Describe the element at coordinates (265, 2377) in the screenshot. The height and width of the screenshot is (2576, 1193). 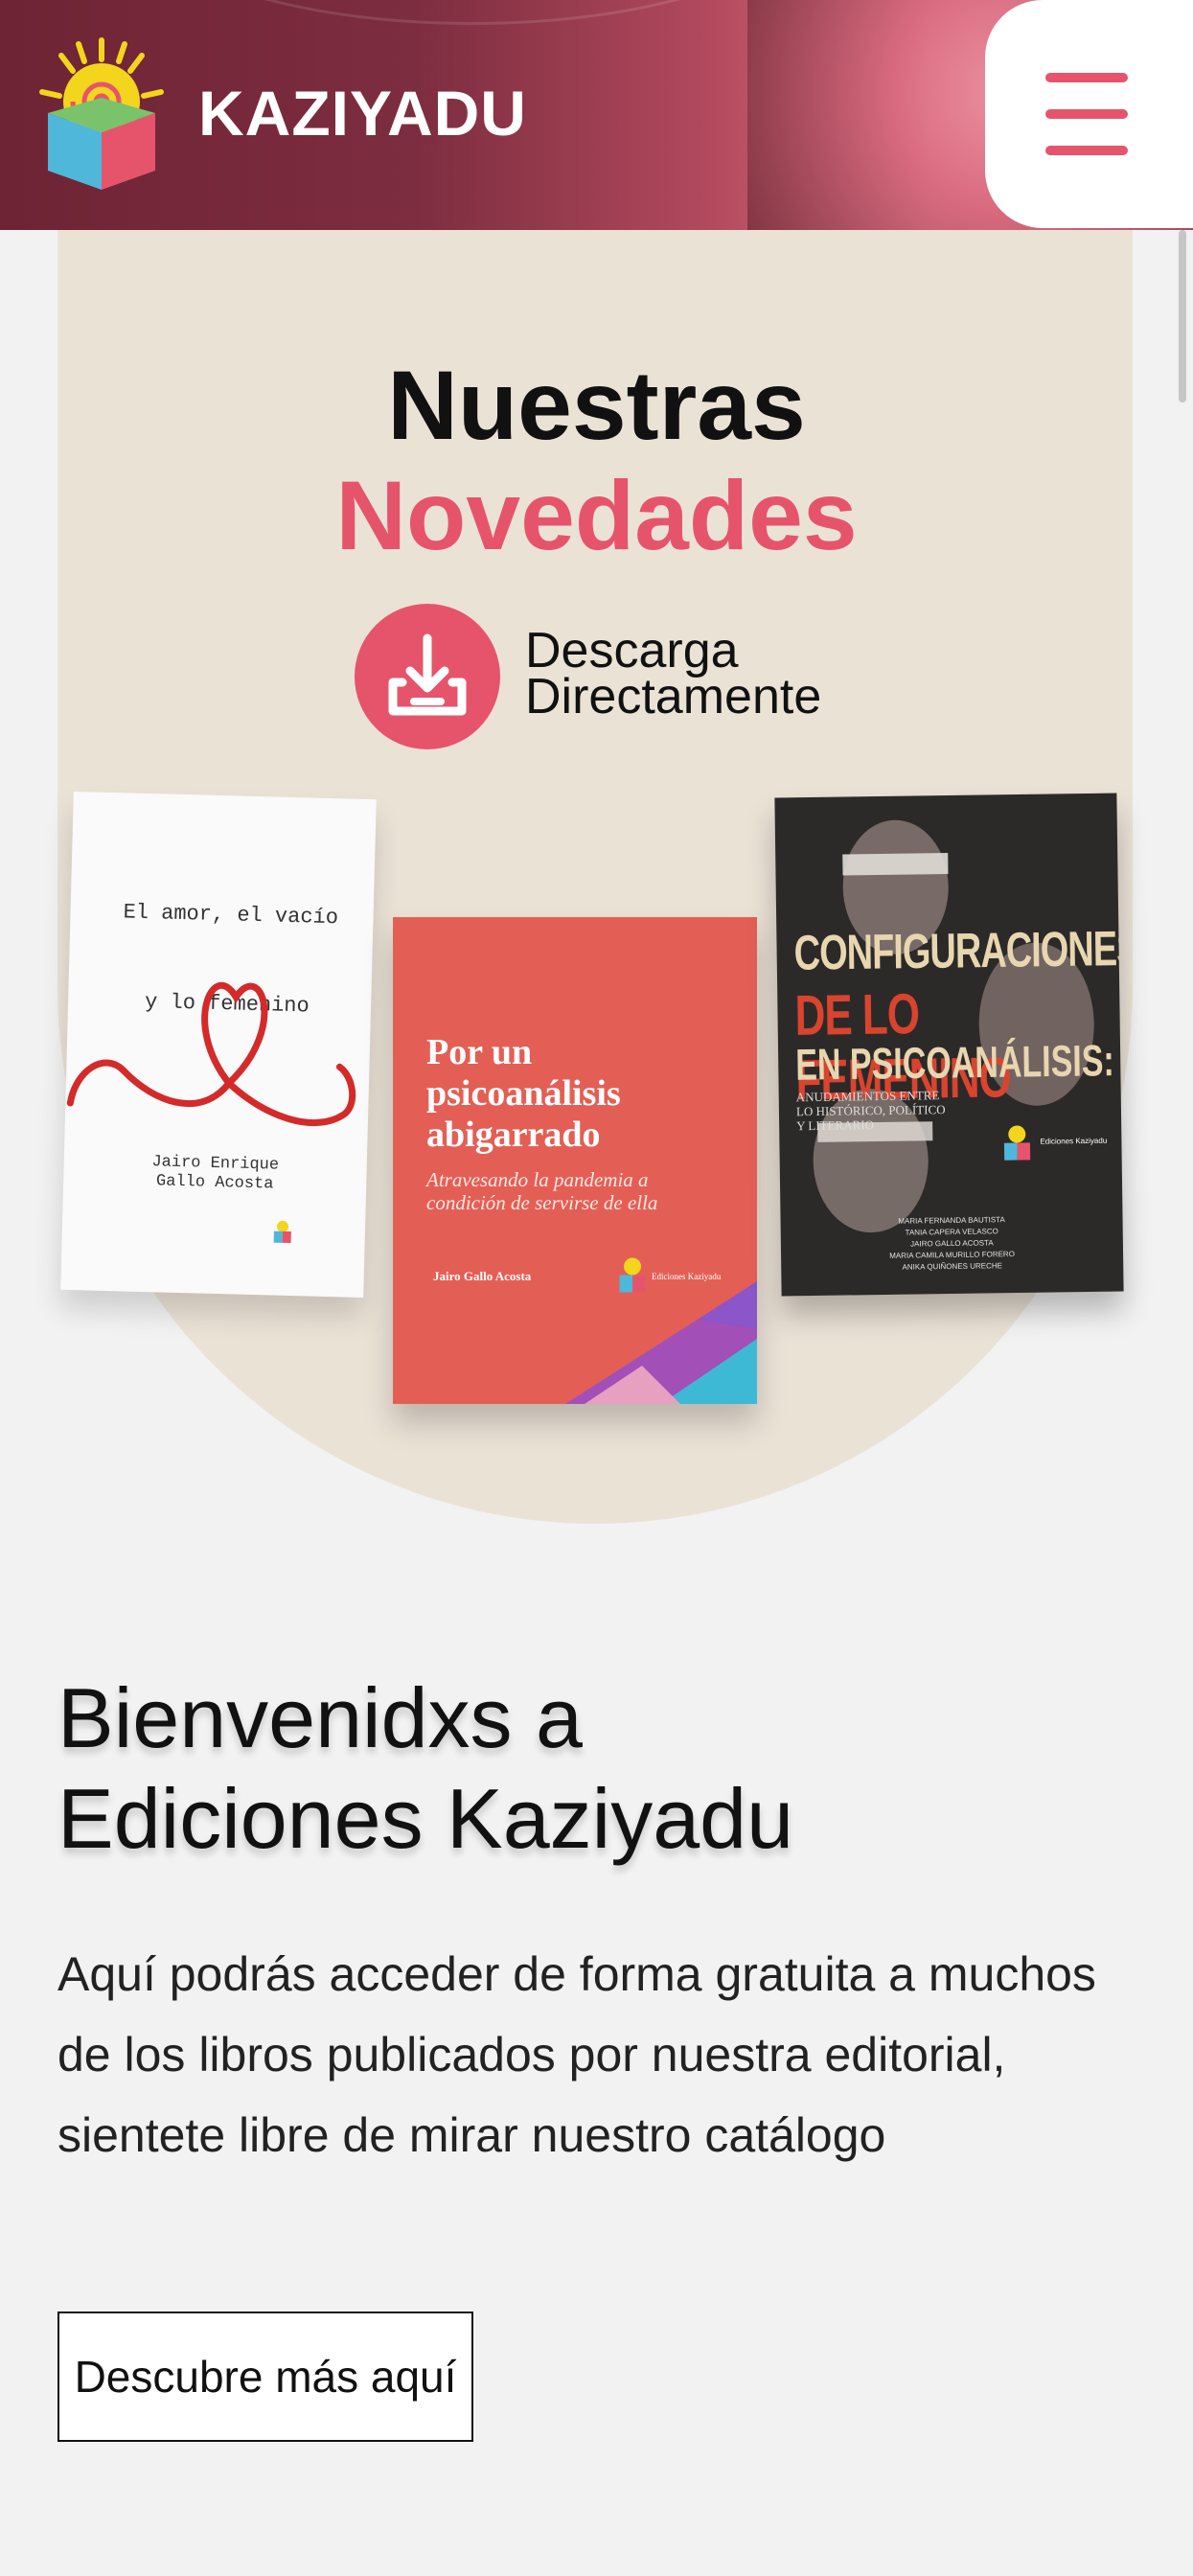
I see `discover-more-button: Descubre más aquí` at that location.